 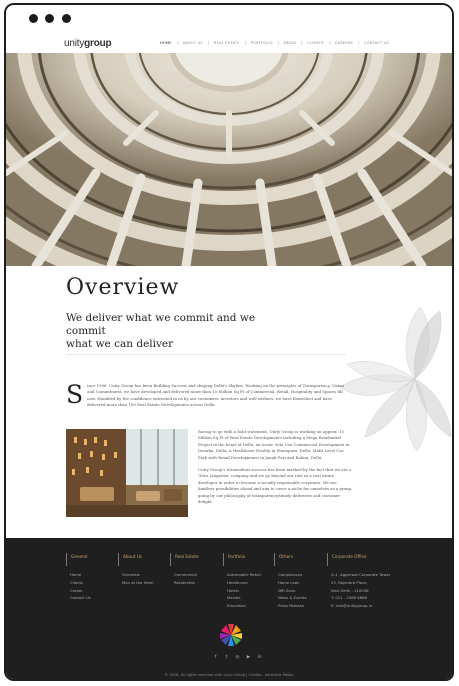 What do you see at coordinates (316, 43) in the screenshot?
I see `nav-item-clients: CLIENTS` at bounding box center [316, 43].